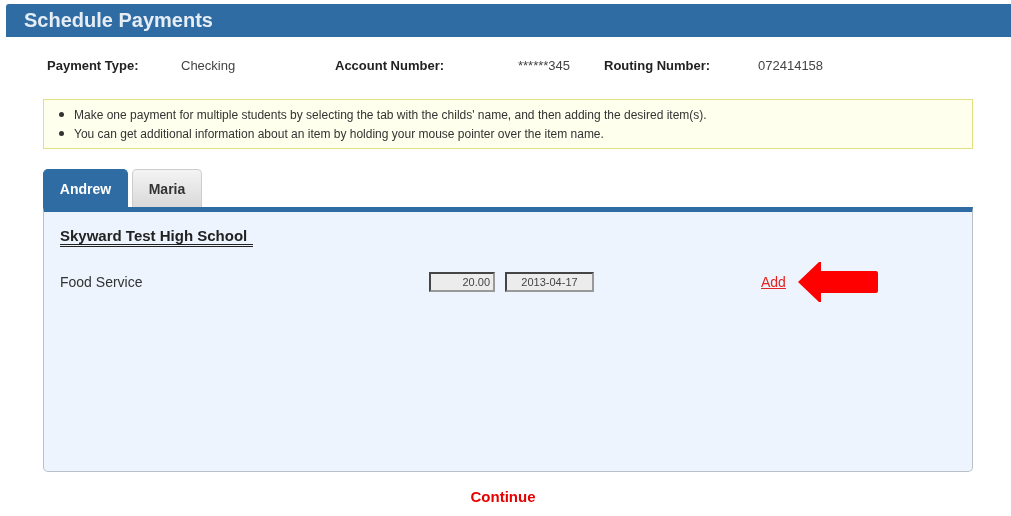 Image resolution: width=1011 pixels, height=516 pixels. Describe the element at coordinates (157, 237) in the screenshot. I see `school-name: Skyward Test High School` at that location.